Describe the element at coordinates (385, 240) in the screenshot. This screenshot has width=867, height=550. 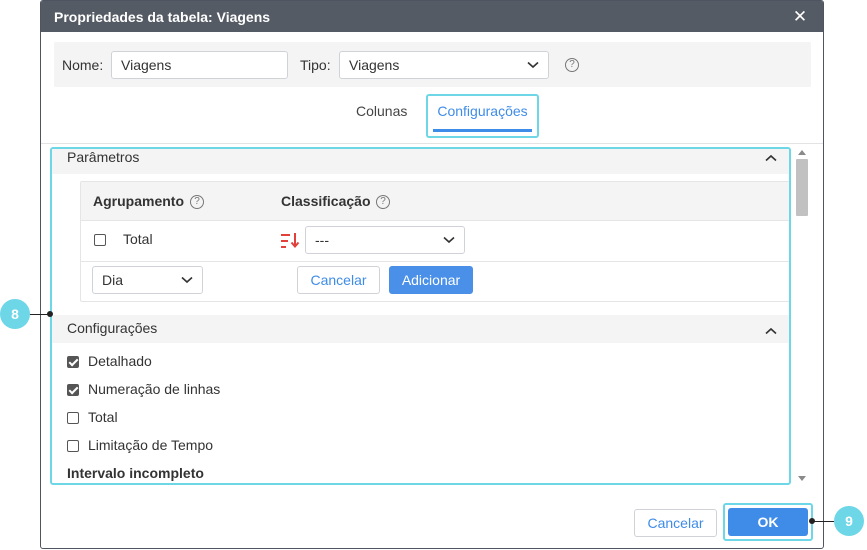
I see `sort-select: ---` at that location.